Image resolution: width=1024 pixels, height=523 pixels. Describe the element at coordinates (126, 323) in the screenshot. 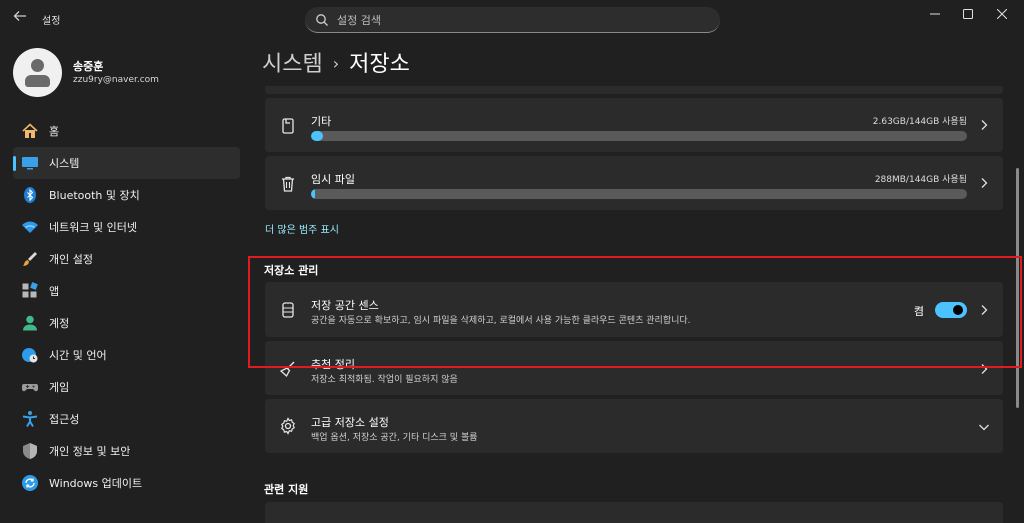

I see `sidebar-item-accounts: 계정` at that location.